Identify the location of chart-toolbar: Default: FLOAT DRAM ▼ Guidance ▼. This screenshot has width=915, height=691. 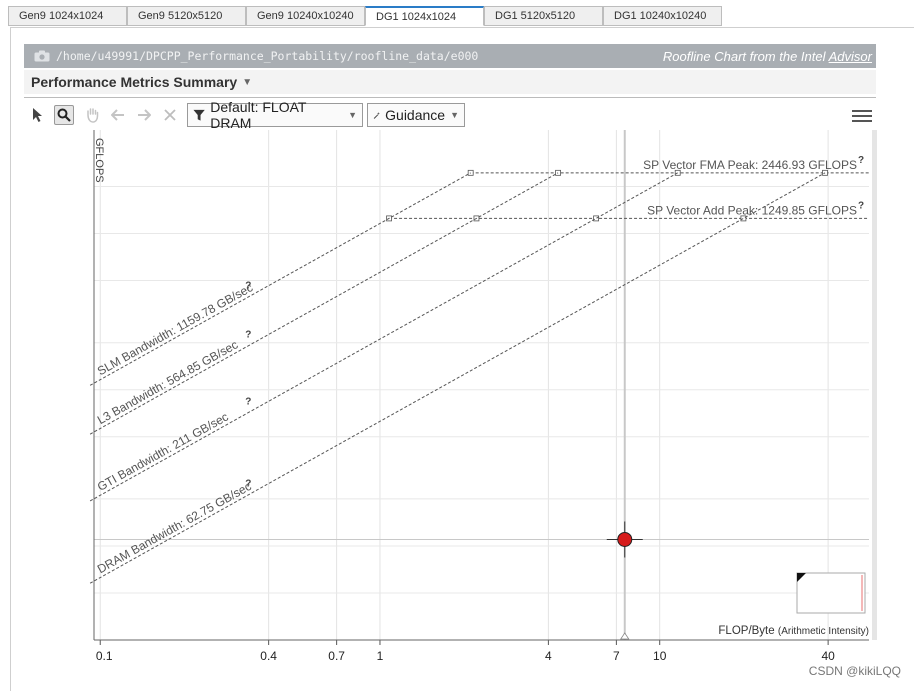
(450, 115).